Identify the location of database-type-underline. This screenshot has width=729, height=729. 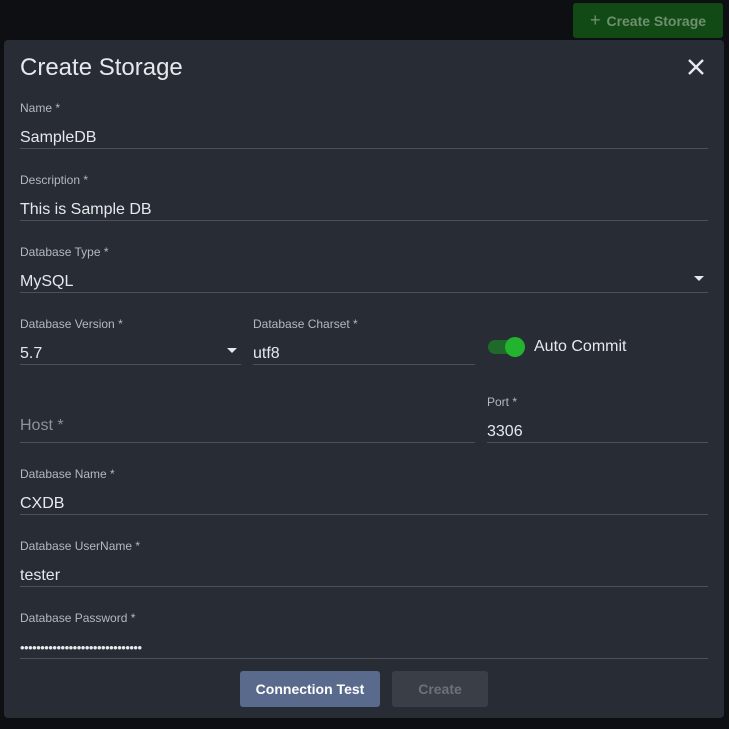
(364, 292).